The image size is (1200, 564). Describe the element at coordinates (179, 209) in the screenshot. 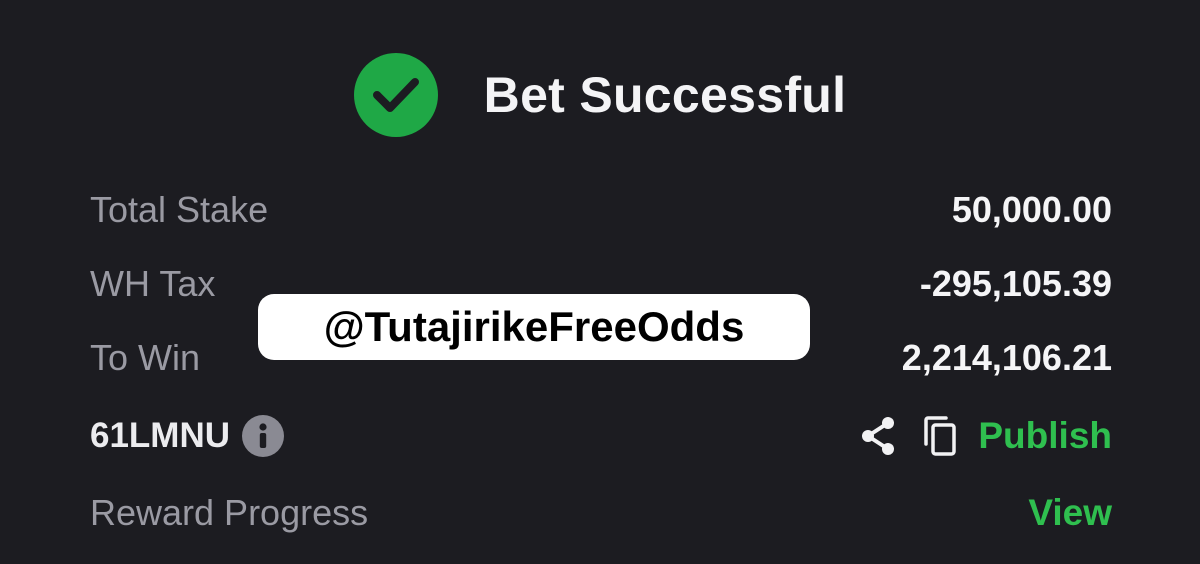

I see `total-stake-label: Total Stake` at that location.